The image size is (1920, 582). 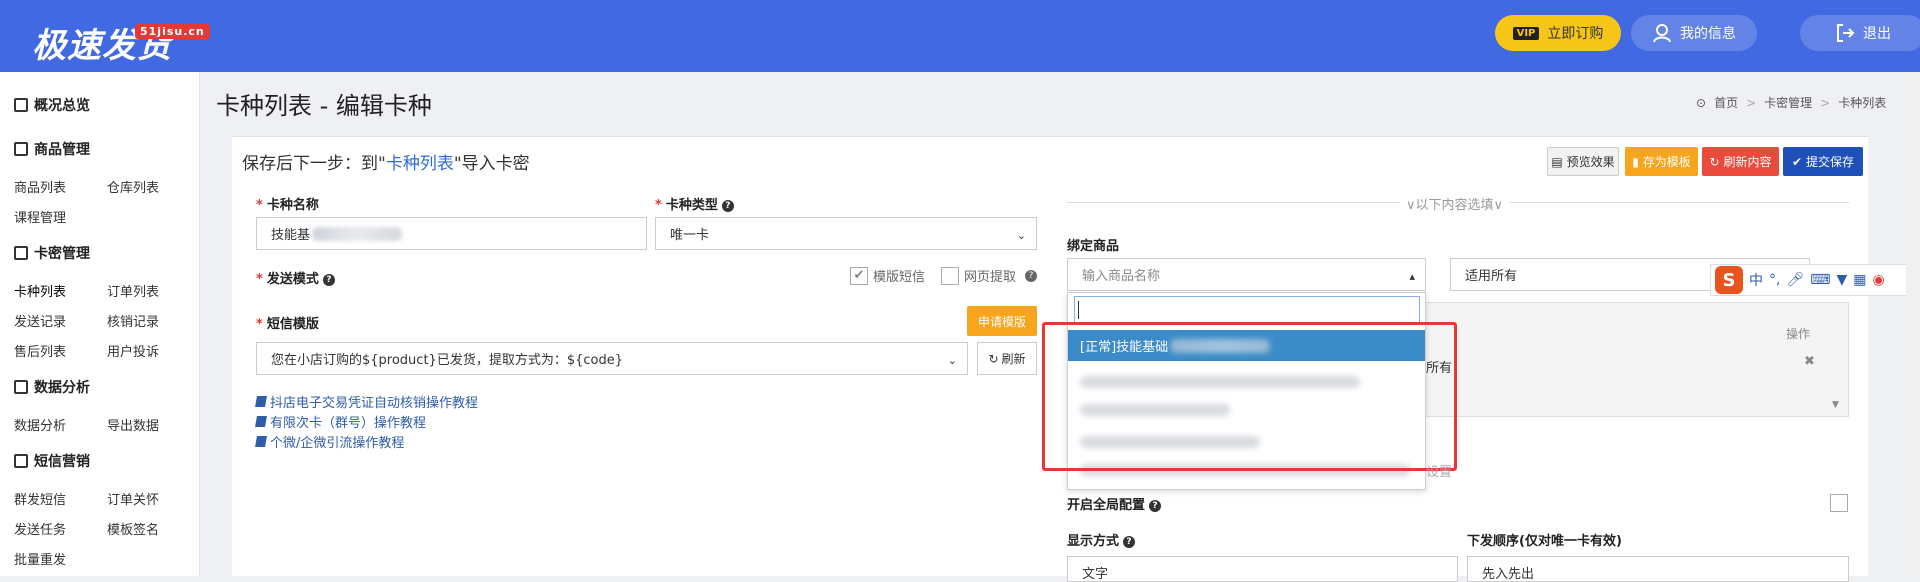 I want to click on sidebar-card-mgmt: 卡密管理, so click(x=52, y=253).